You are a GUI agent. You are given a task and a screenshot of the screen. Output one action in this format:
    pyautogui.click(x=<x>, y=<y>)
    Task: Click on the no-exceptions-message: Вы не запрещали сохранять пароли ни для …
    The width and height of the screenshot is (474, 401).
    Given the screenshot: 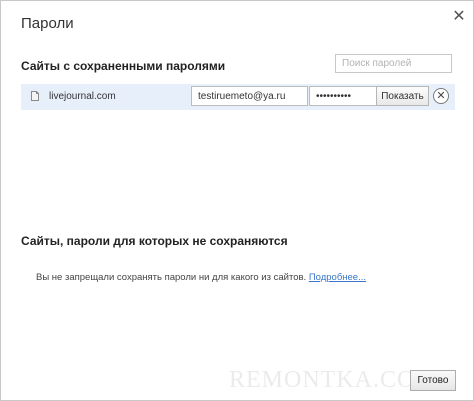 What is the action you would take?
    pyautogui.click(x=171, y=277)
    